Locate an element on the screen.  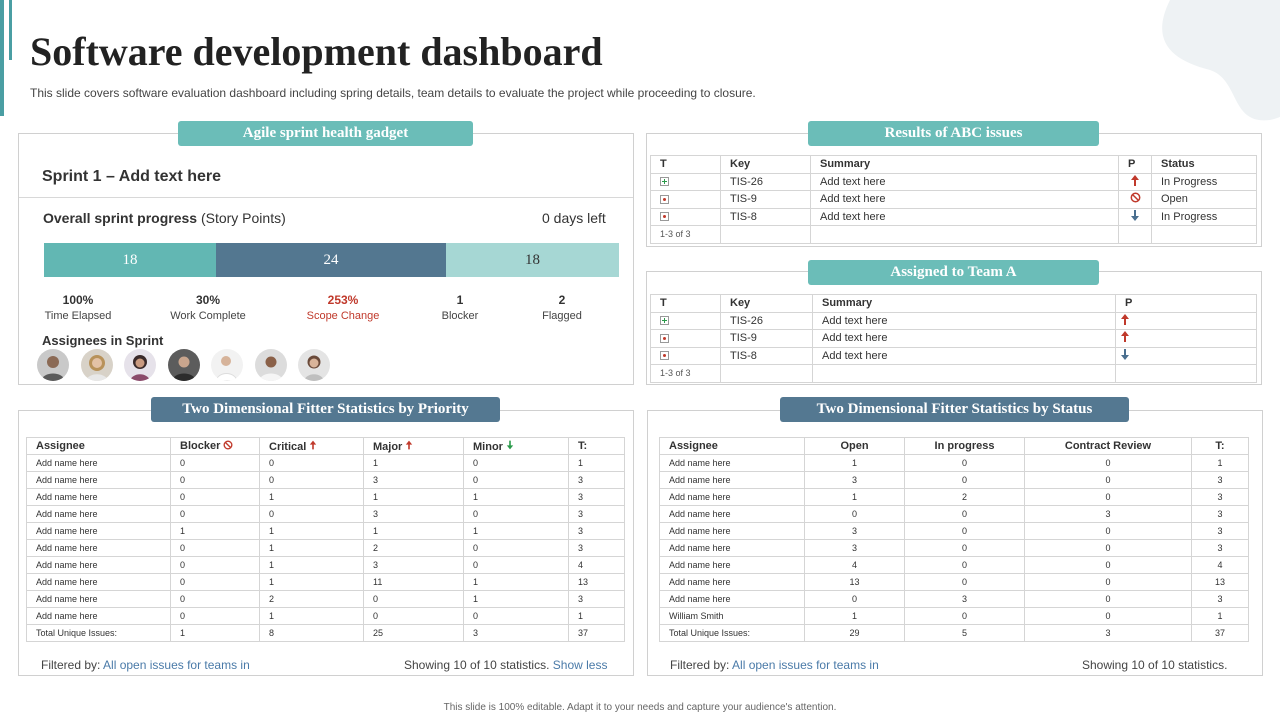
table-row: Add name here 3 0 0 3 is located at coordinates (954, 531).